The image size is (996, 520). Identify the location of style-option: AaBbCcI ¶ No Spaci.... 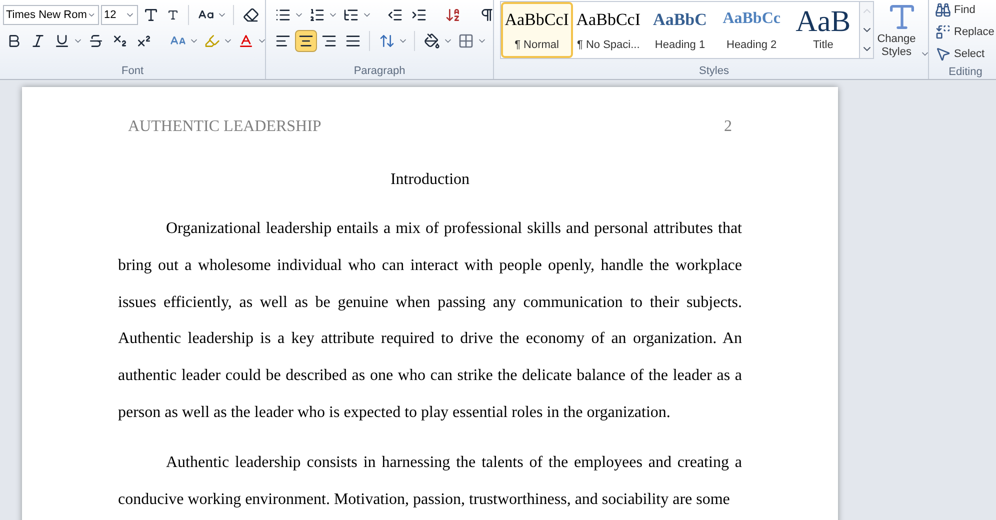
(608, 30).